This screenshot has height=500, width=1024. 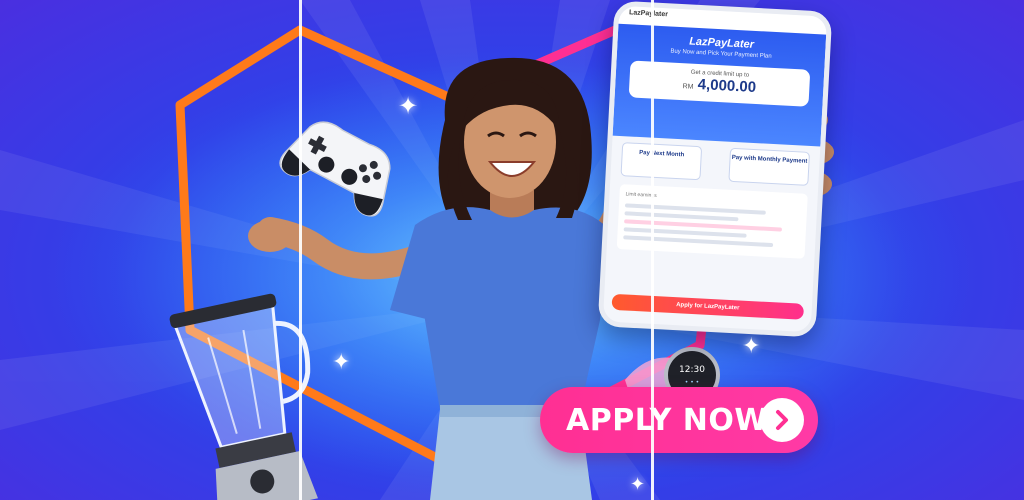 I want to click on plan-row: Pay Next Month Pay with Monthly Payment, so click(x=715, y=164).